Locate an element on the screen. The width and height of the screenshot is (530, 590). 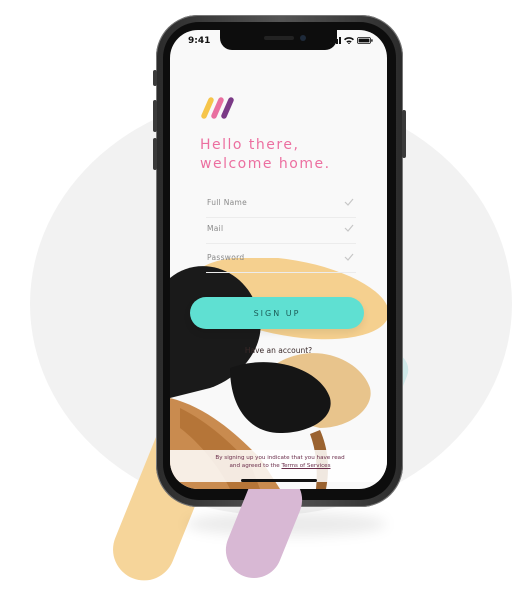
phone-volume-down is located at coordinates (155, 154).